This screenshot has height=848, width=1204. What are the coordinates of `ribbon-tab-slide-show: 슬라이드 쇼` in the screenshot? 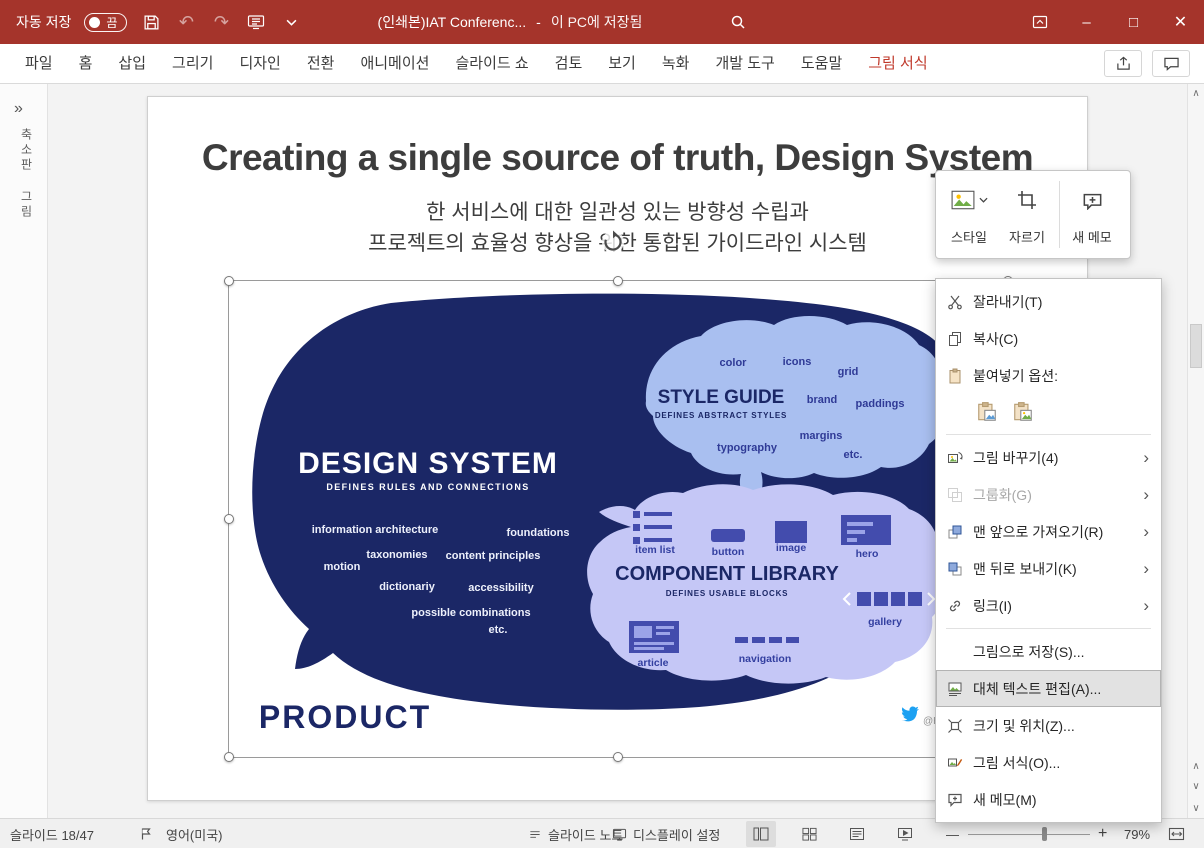 It's located at (491, 64).